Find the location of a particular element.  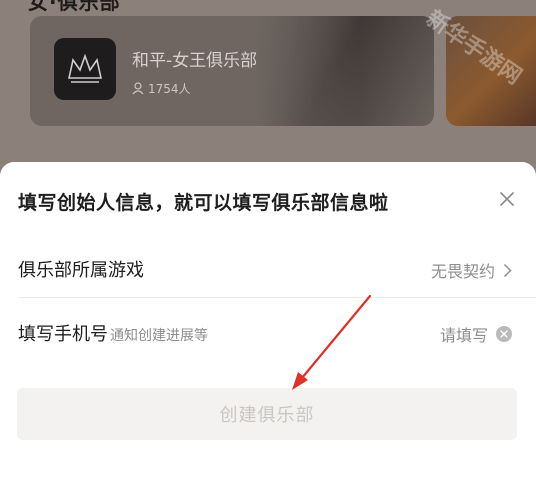

divider is located at coordinates (277, 297).